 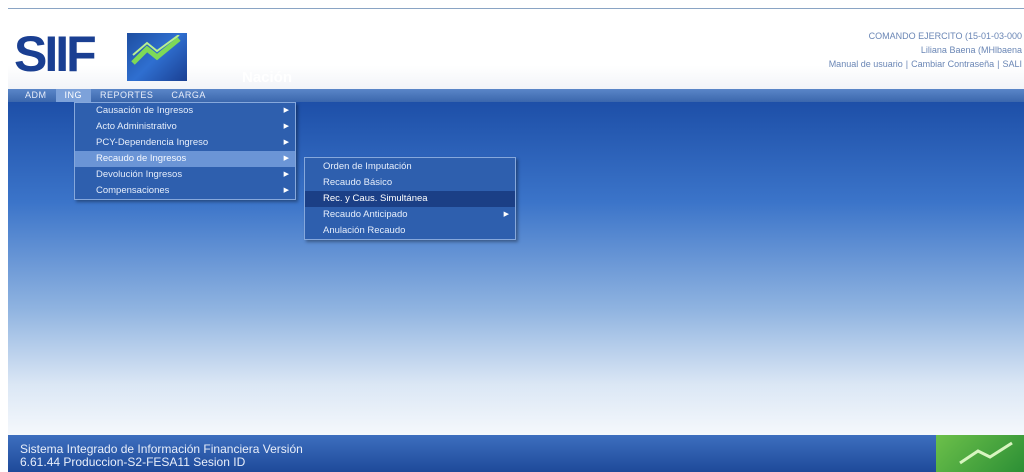 I want to click on menu-item-label: Causación de Ingresos, so click(x=145, y=110).